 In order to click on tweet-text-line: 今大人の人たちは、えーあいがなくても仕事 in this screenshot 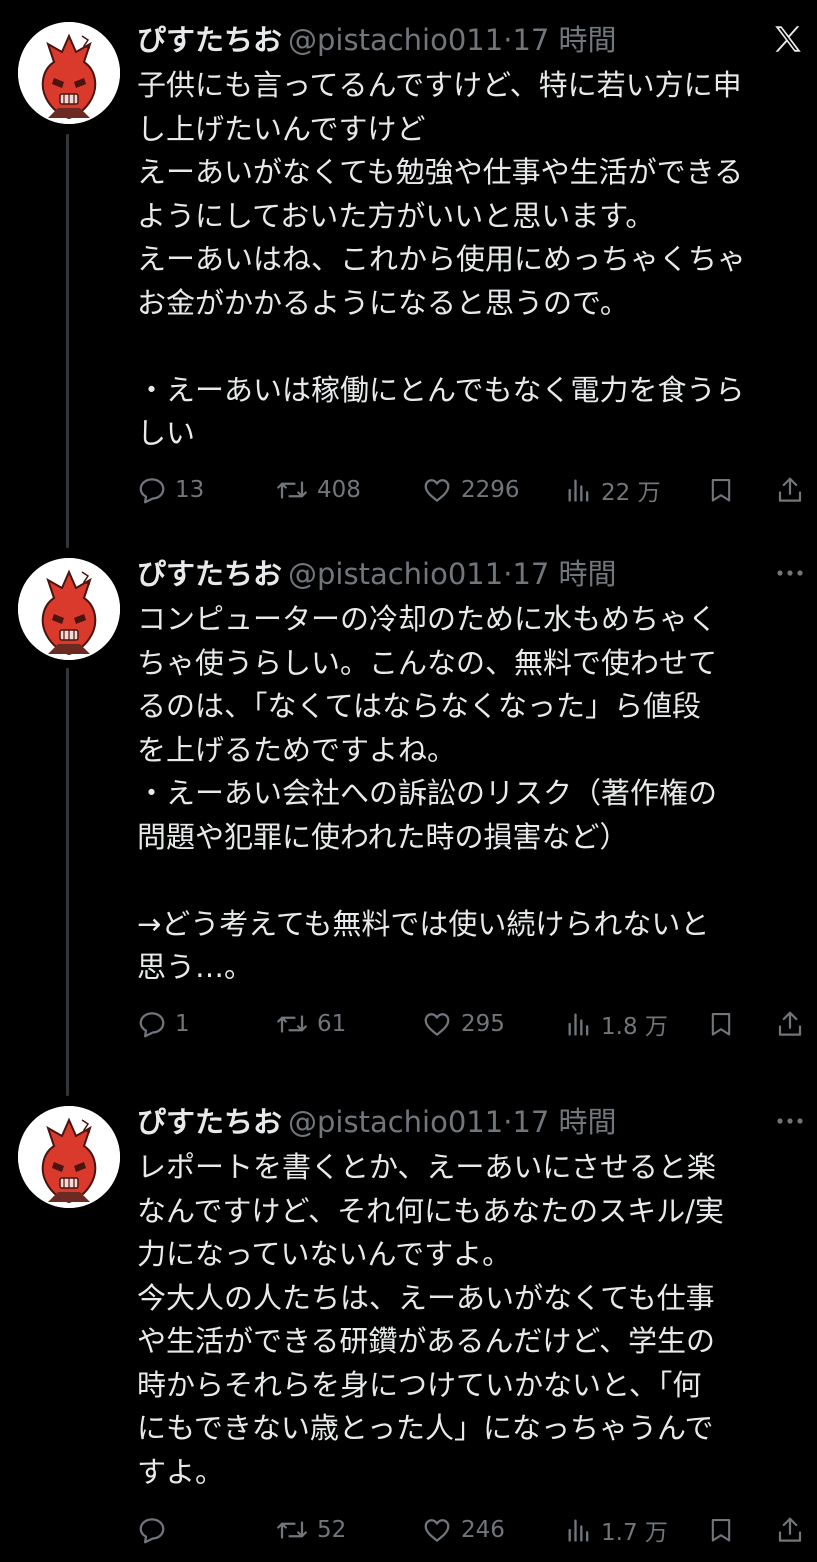, I will do `click(426, 1297)`.